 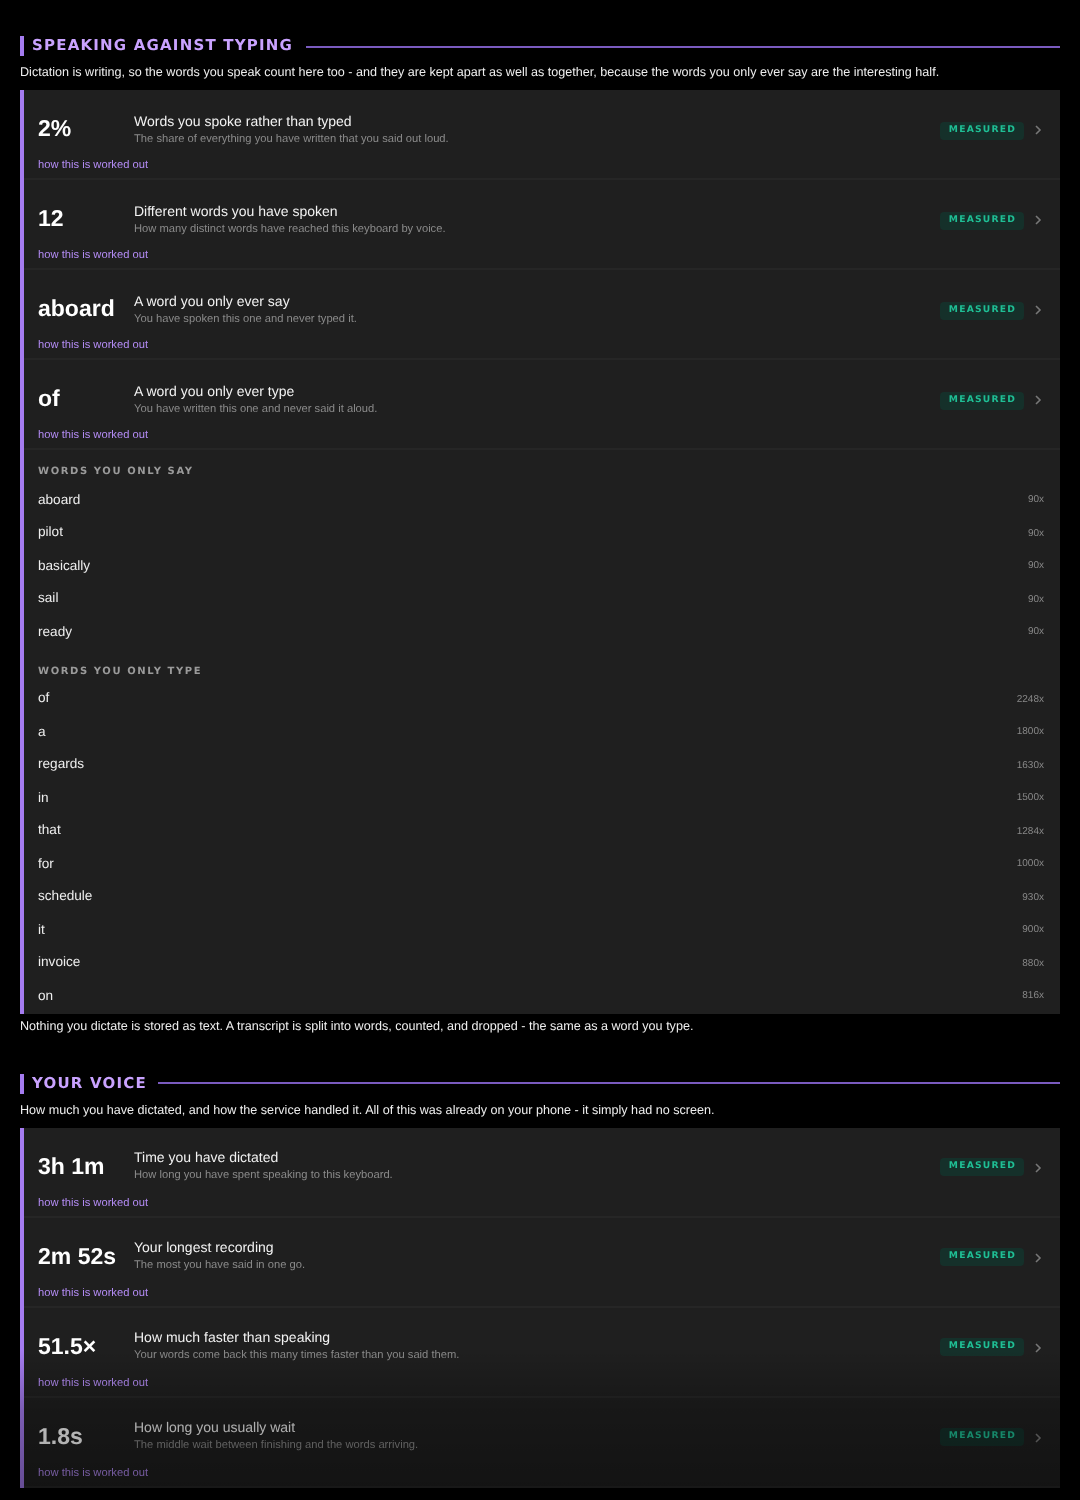 What do you see at coordinates (61, 1437) in the screenshot?
I see `stat-value: 1.8s` at bounding box center [61, 1437].